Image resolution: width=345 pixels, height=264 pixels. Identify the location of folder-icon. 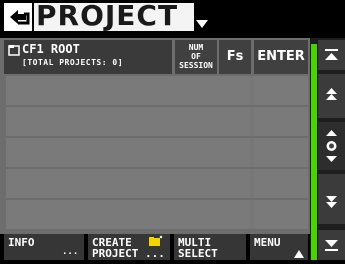
(14, 50).